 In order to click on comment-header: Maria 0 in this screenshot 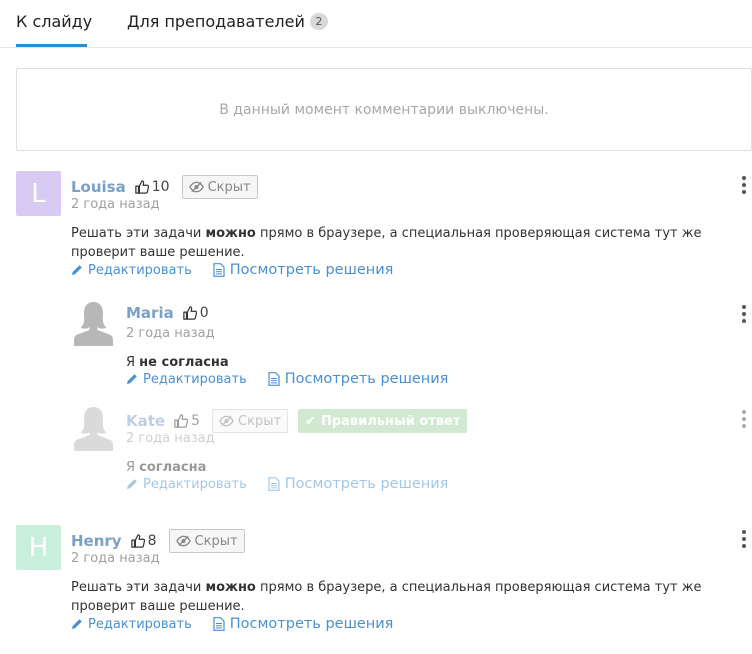, I will do `click(167, 313)`.